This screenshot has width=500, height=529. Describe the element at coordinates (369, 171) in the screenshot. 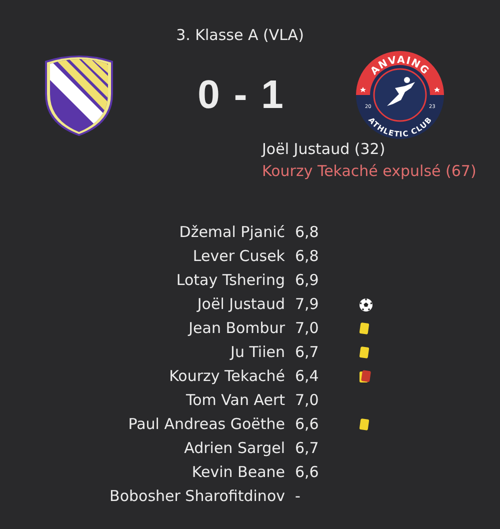

I see `dismissal-text: Kourzy Tekaché expulsé (67)` at that location.